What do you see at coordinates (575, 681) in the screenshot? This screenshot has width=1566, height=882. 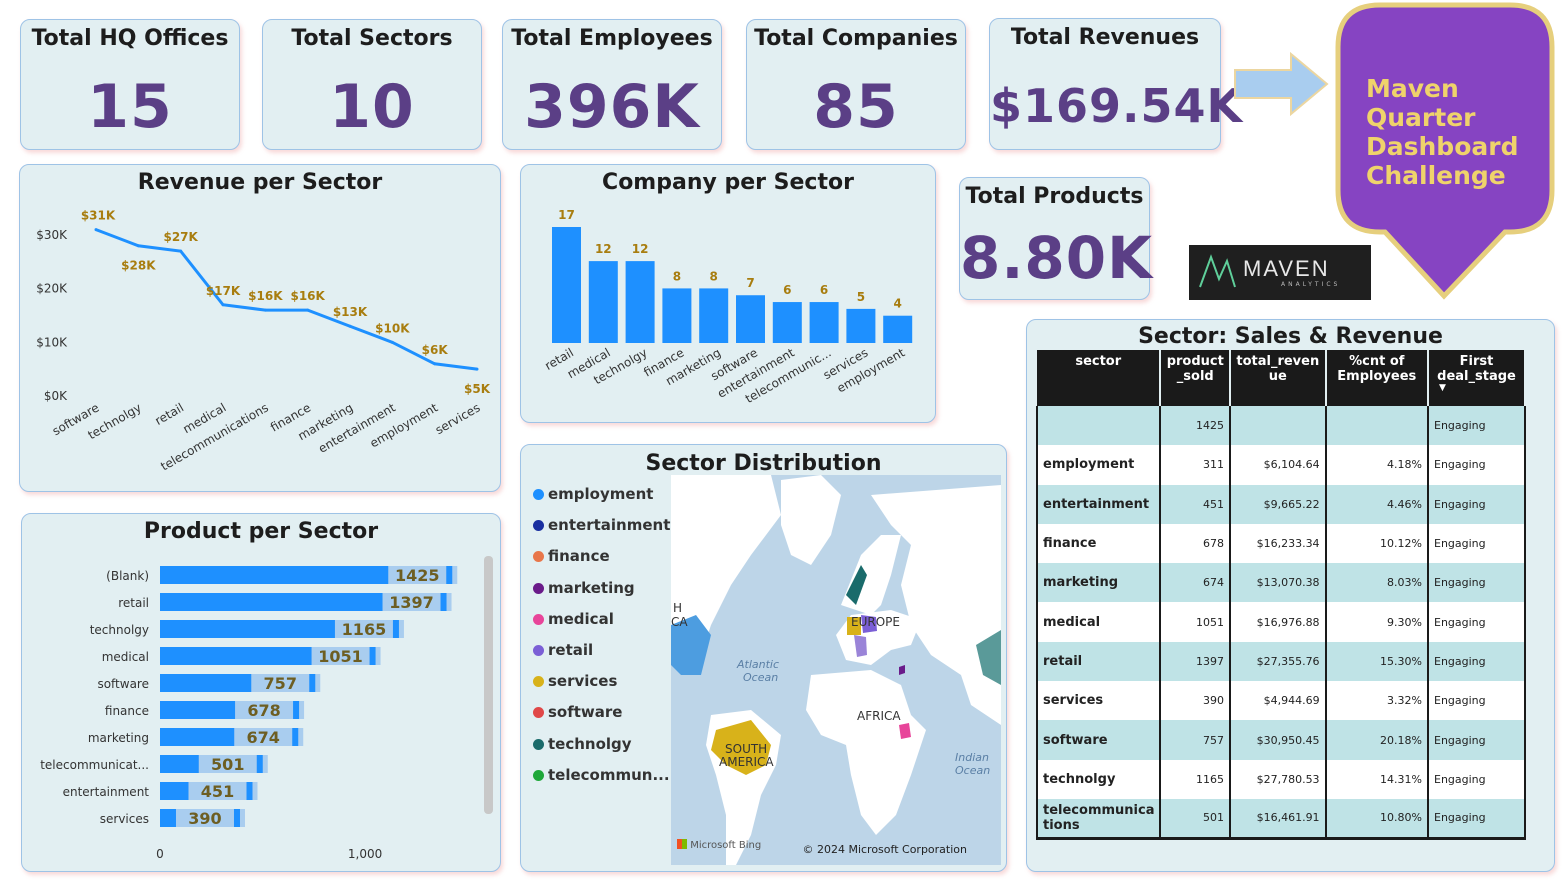 I see `legend-item: services` at bounding box center [575, 681].